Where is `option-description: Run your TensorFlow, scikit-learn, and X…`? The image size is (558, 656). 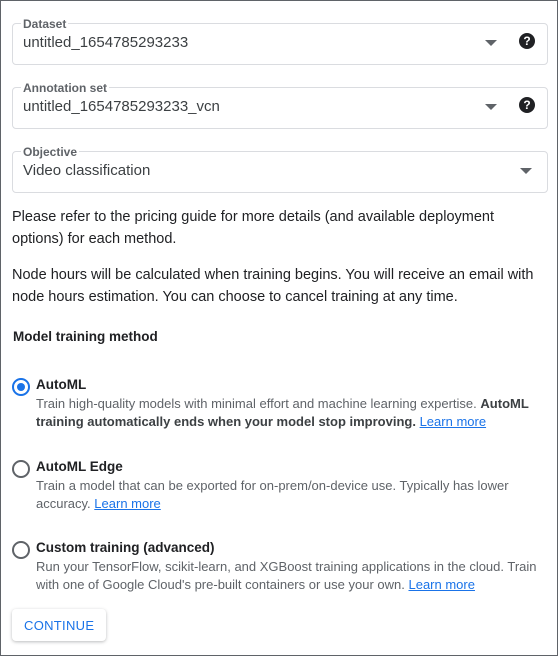
option-description: Run your TensorFlow, scikit-learn, and X… is located at coordinates (291, 576).